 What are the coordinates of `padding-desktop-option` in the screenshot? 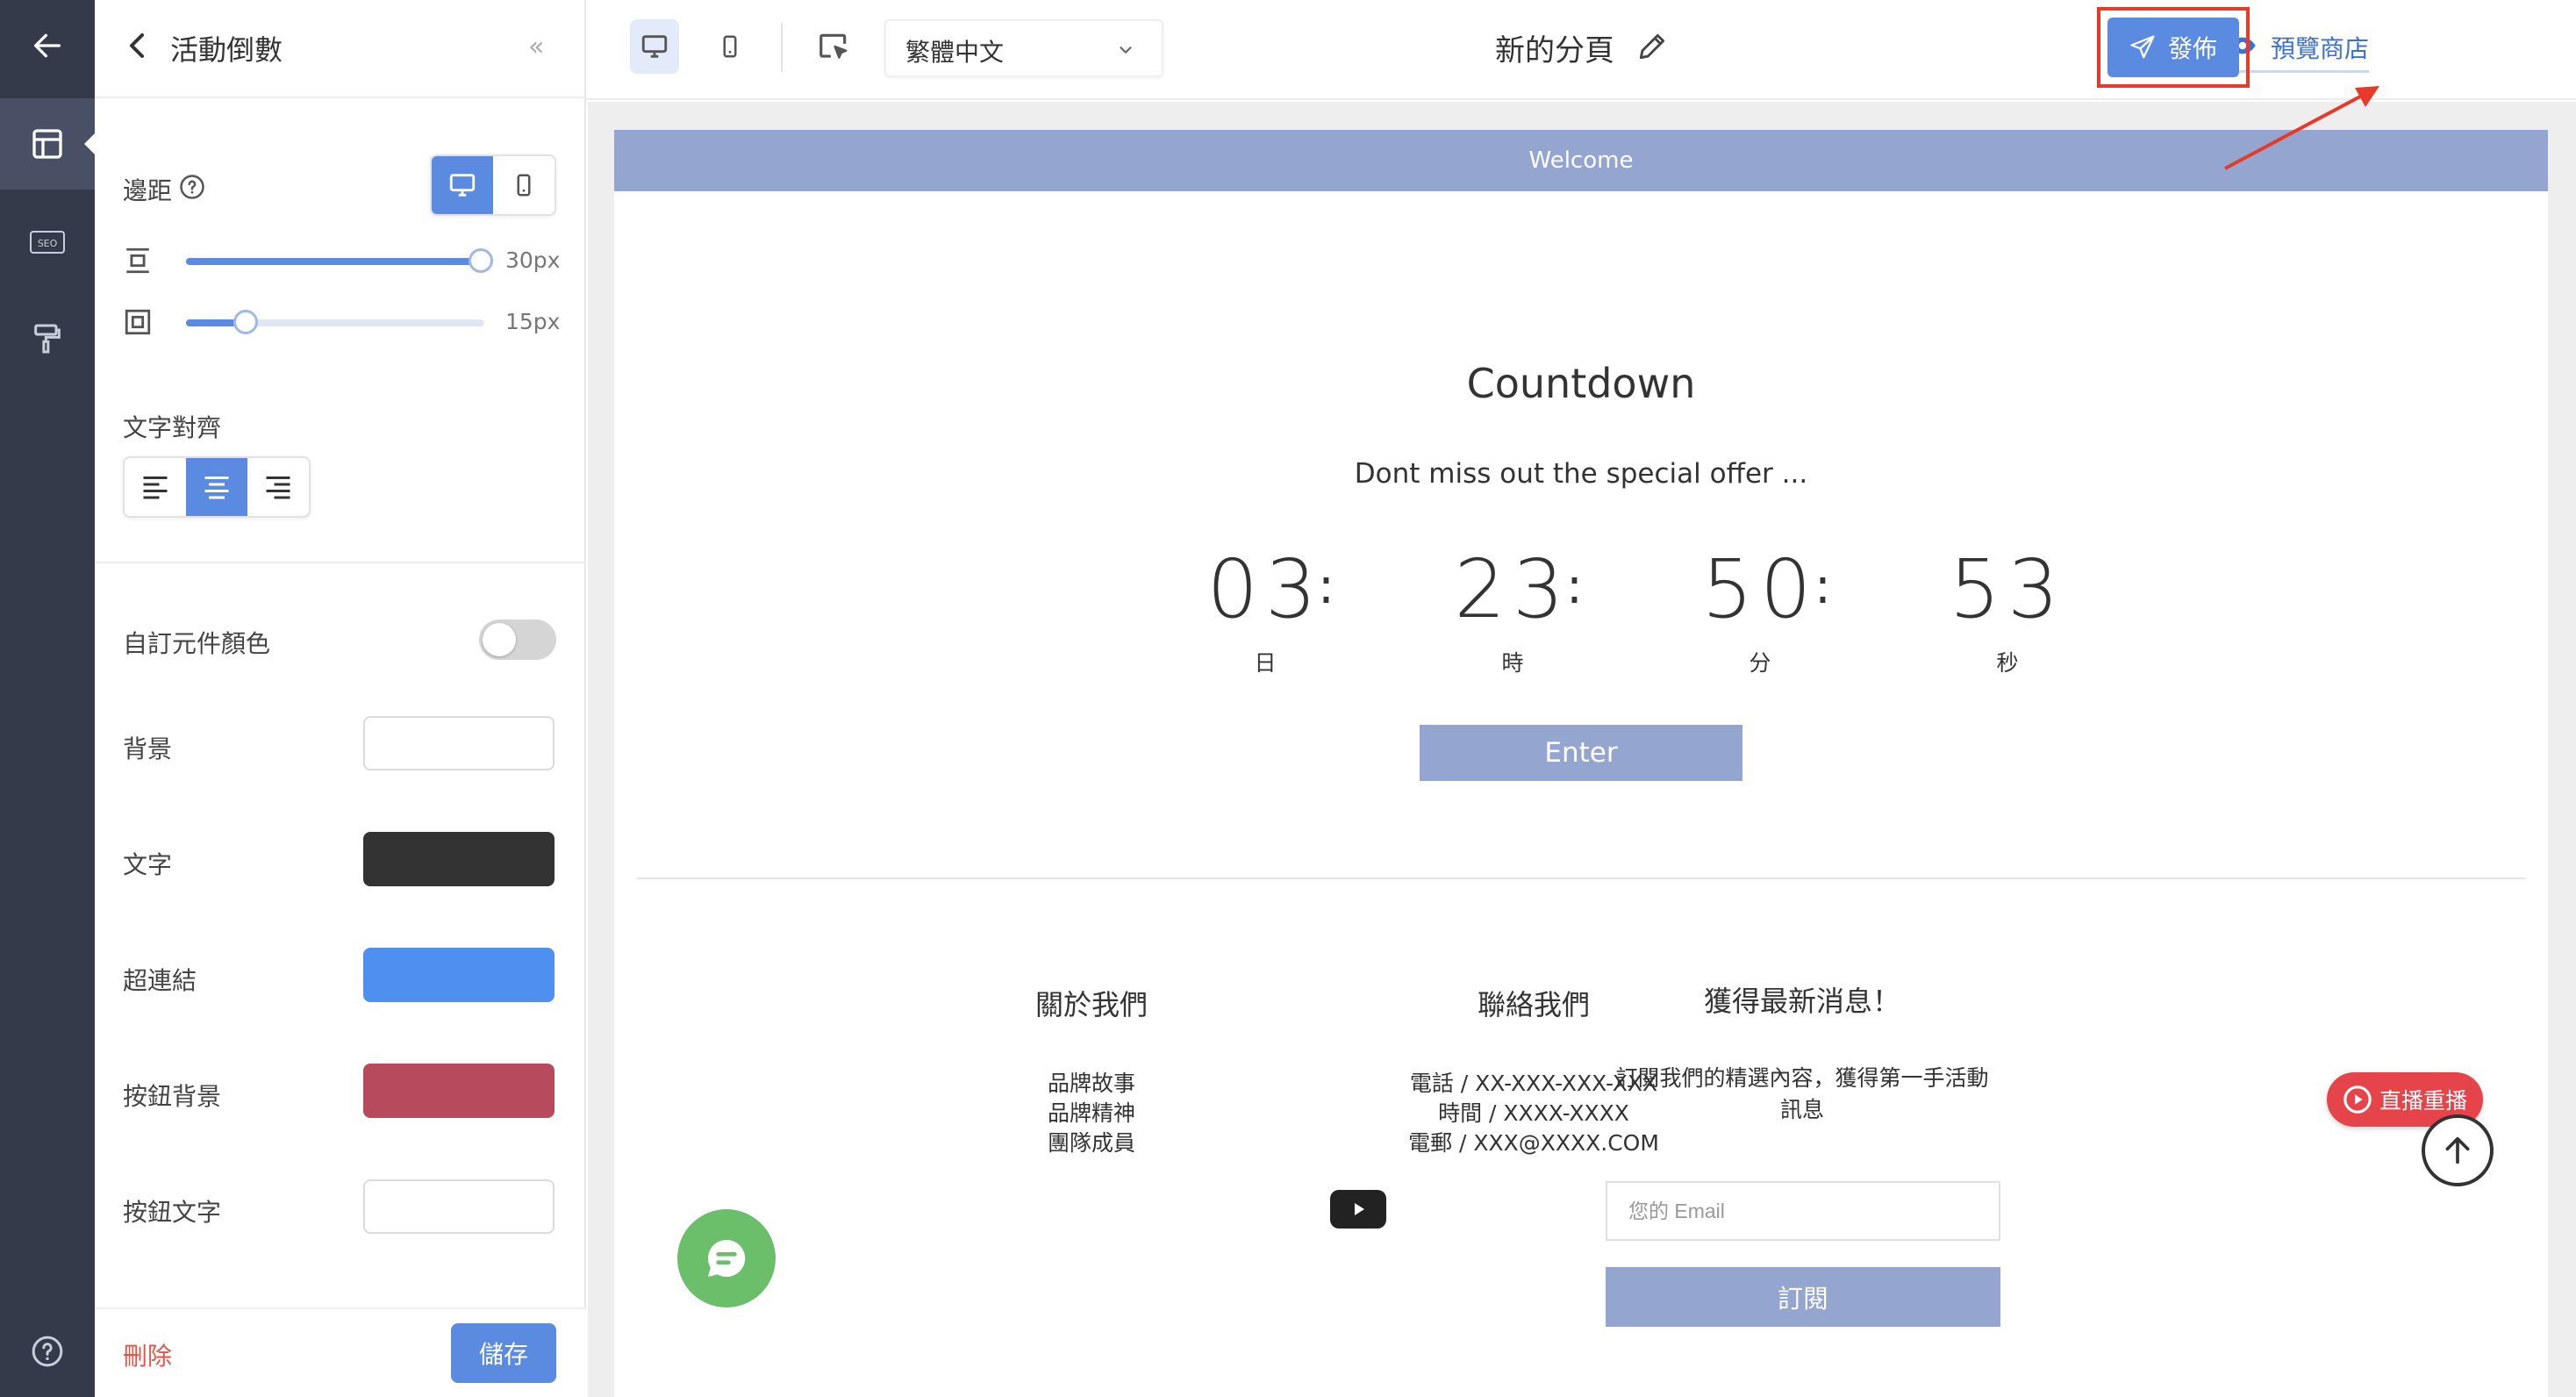 It's located at (462, 185).